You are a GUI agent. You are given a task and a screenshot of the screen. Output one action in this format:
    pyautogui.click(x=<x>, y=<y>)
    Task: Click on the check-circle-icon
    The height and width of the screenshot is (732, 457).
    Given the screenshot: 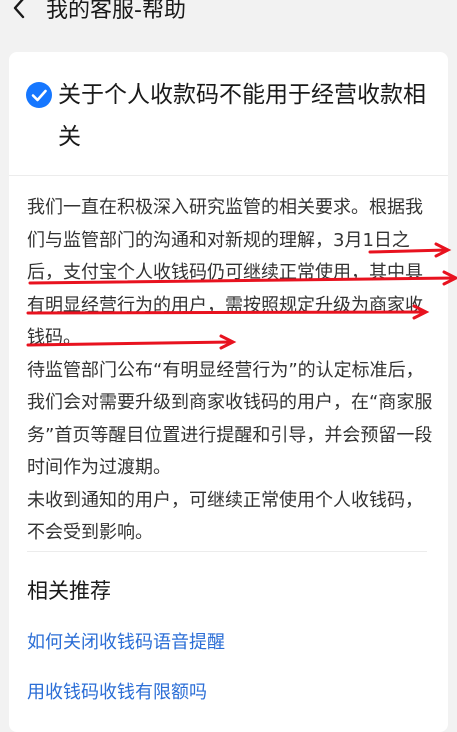 What is the action you would take?
    pyautogui.click(x=39, y=95)
    